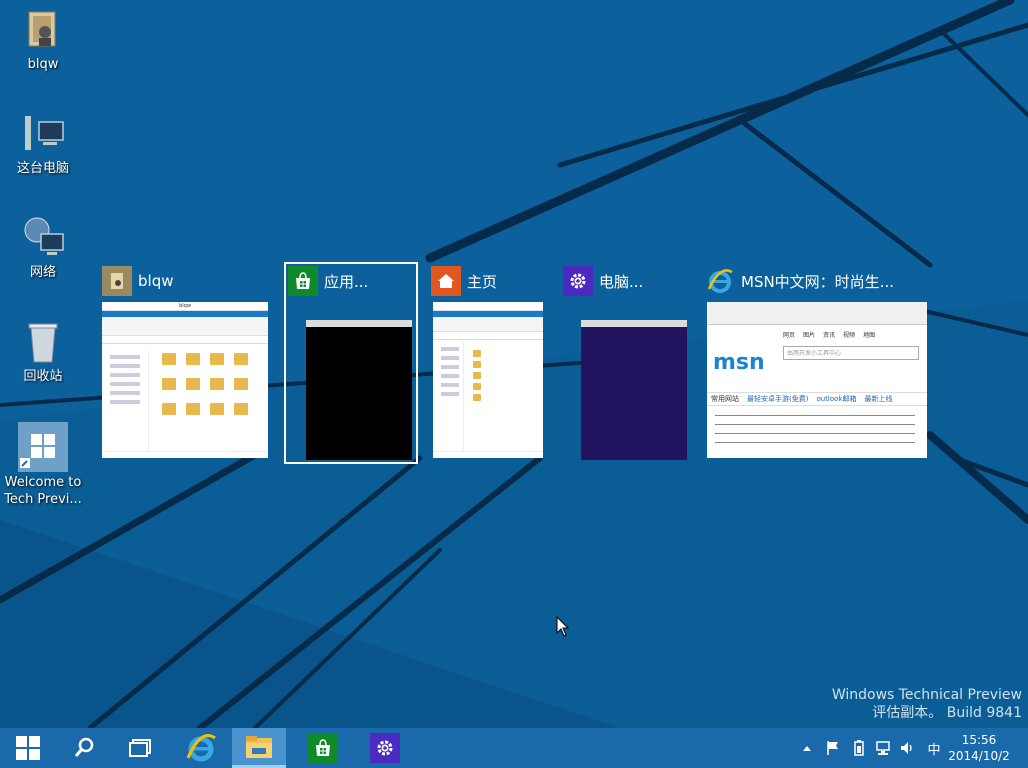 The image size is (1028, 768). I want to click on internet-explorer-taskbar-button, so click(201, 748).